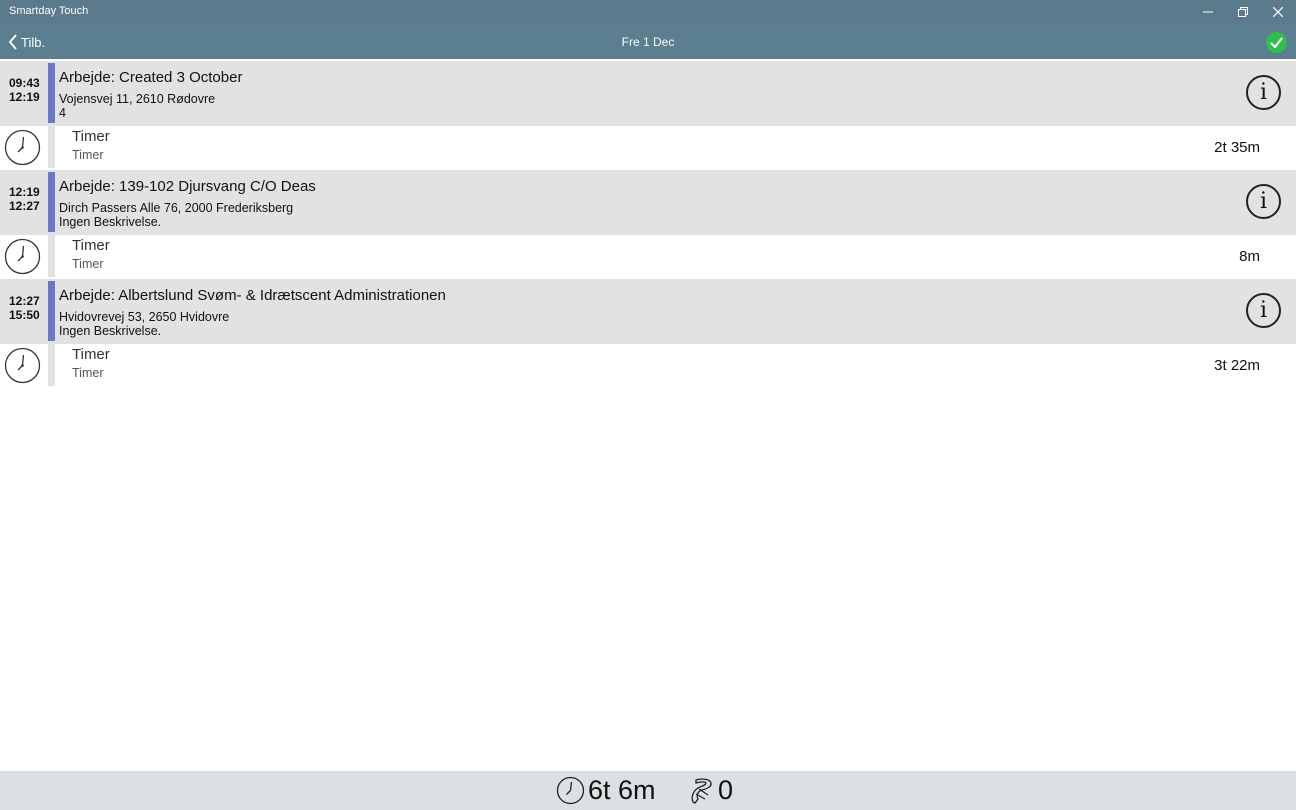  What do you see at coordinates (24, 315) in the screenshot?
I see `job-end-time: 15:50` at bounding box center [24, 315].